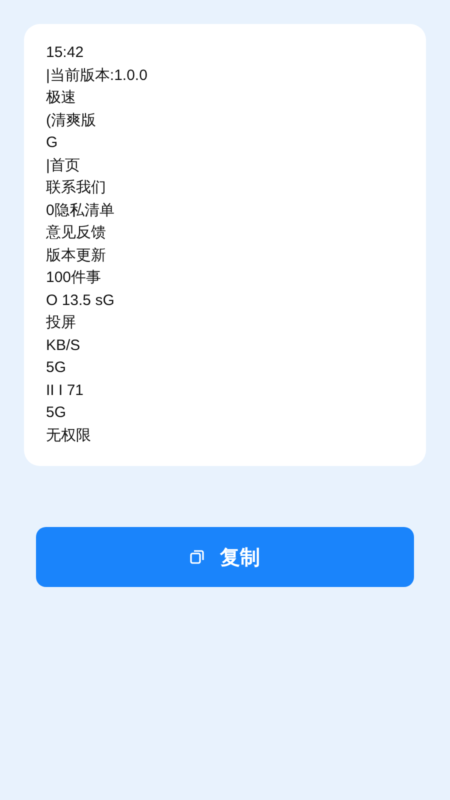 The image size is (450, 800). What do you see at coordinates (65, 390) in the screenshot?
I see `result-text-line: II I 71` at bounding box center [65, 390].